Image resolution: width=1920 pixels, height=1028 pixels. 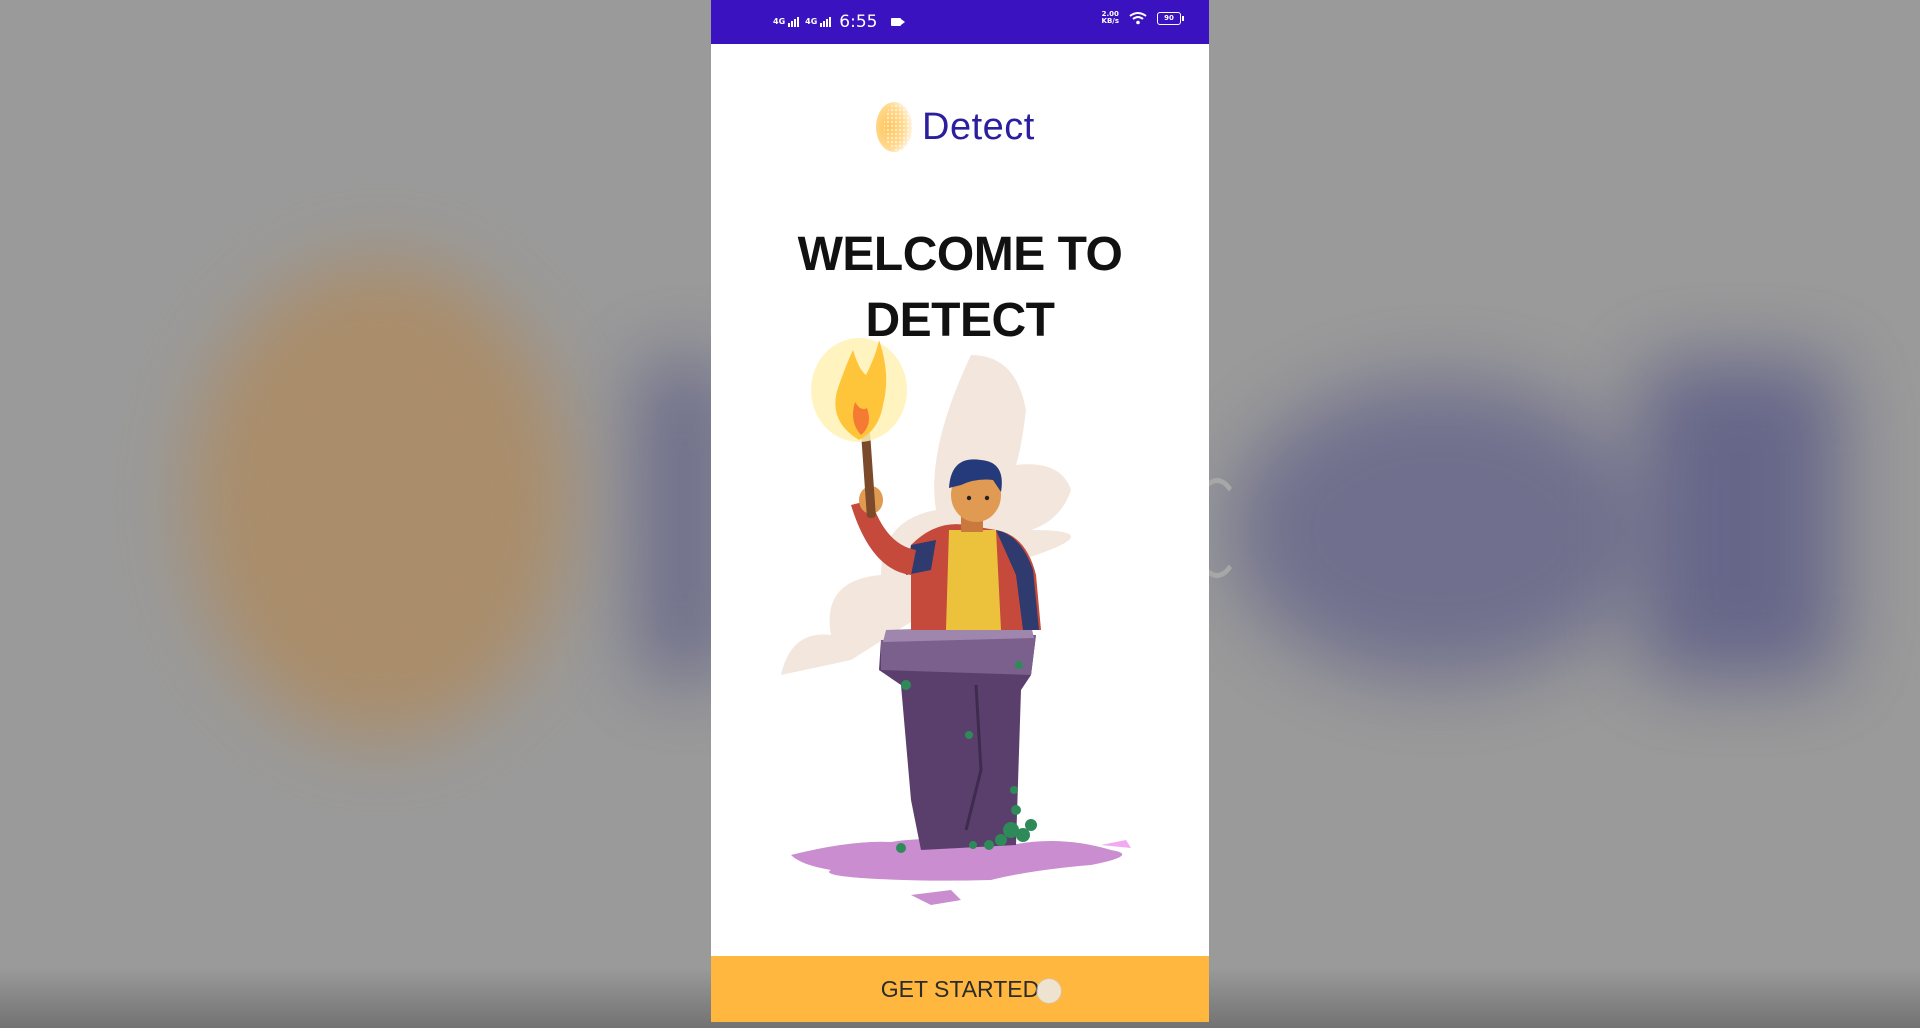 I want to click on status-left: 4G 4G 6:55, so click(x=839, y=22).